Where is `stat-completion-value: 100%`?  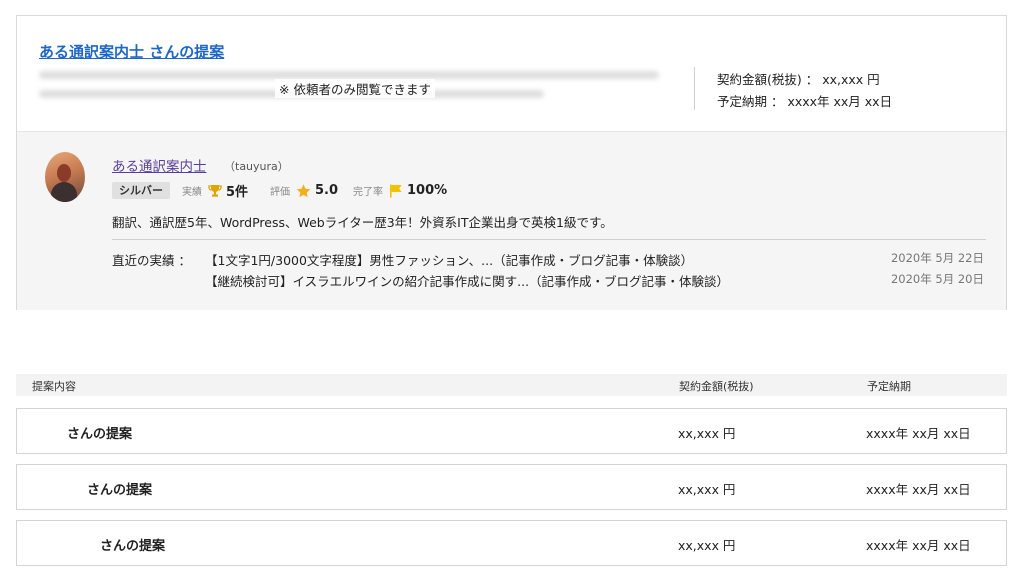 stat-completion-value: 100% is located at coordinates (427, 190).